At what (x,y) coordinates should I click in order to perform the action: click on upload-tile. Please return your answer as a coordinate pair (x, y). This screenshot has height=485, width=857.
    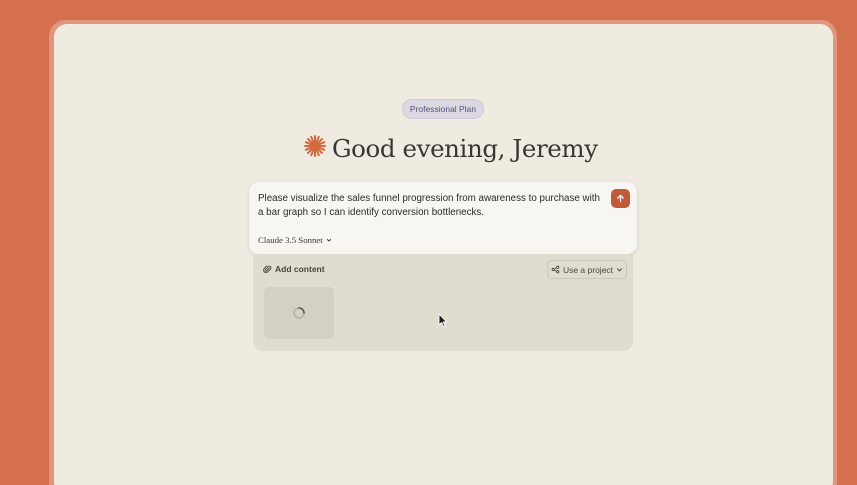
    Looking at the image, I should click on (299, 313).